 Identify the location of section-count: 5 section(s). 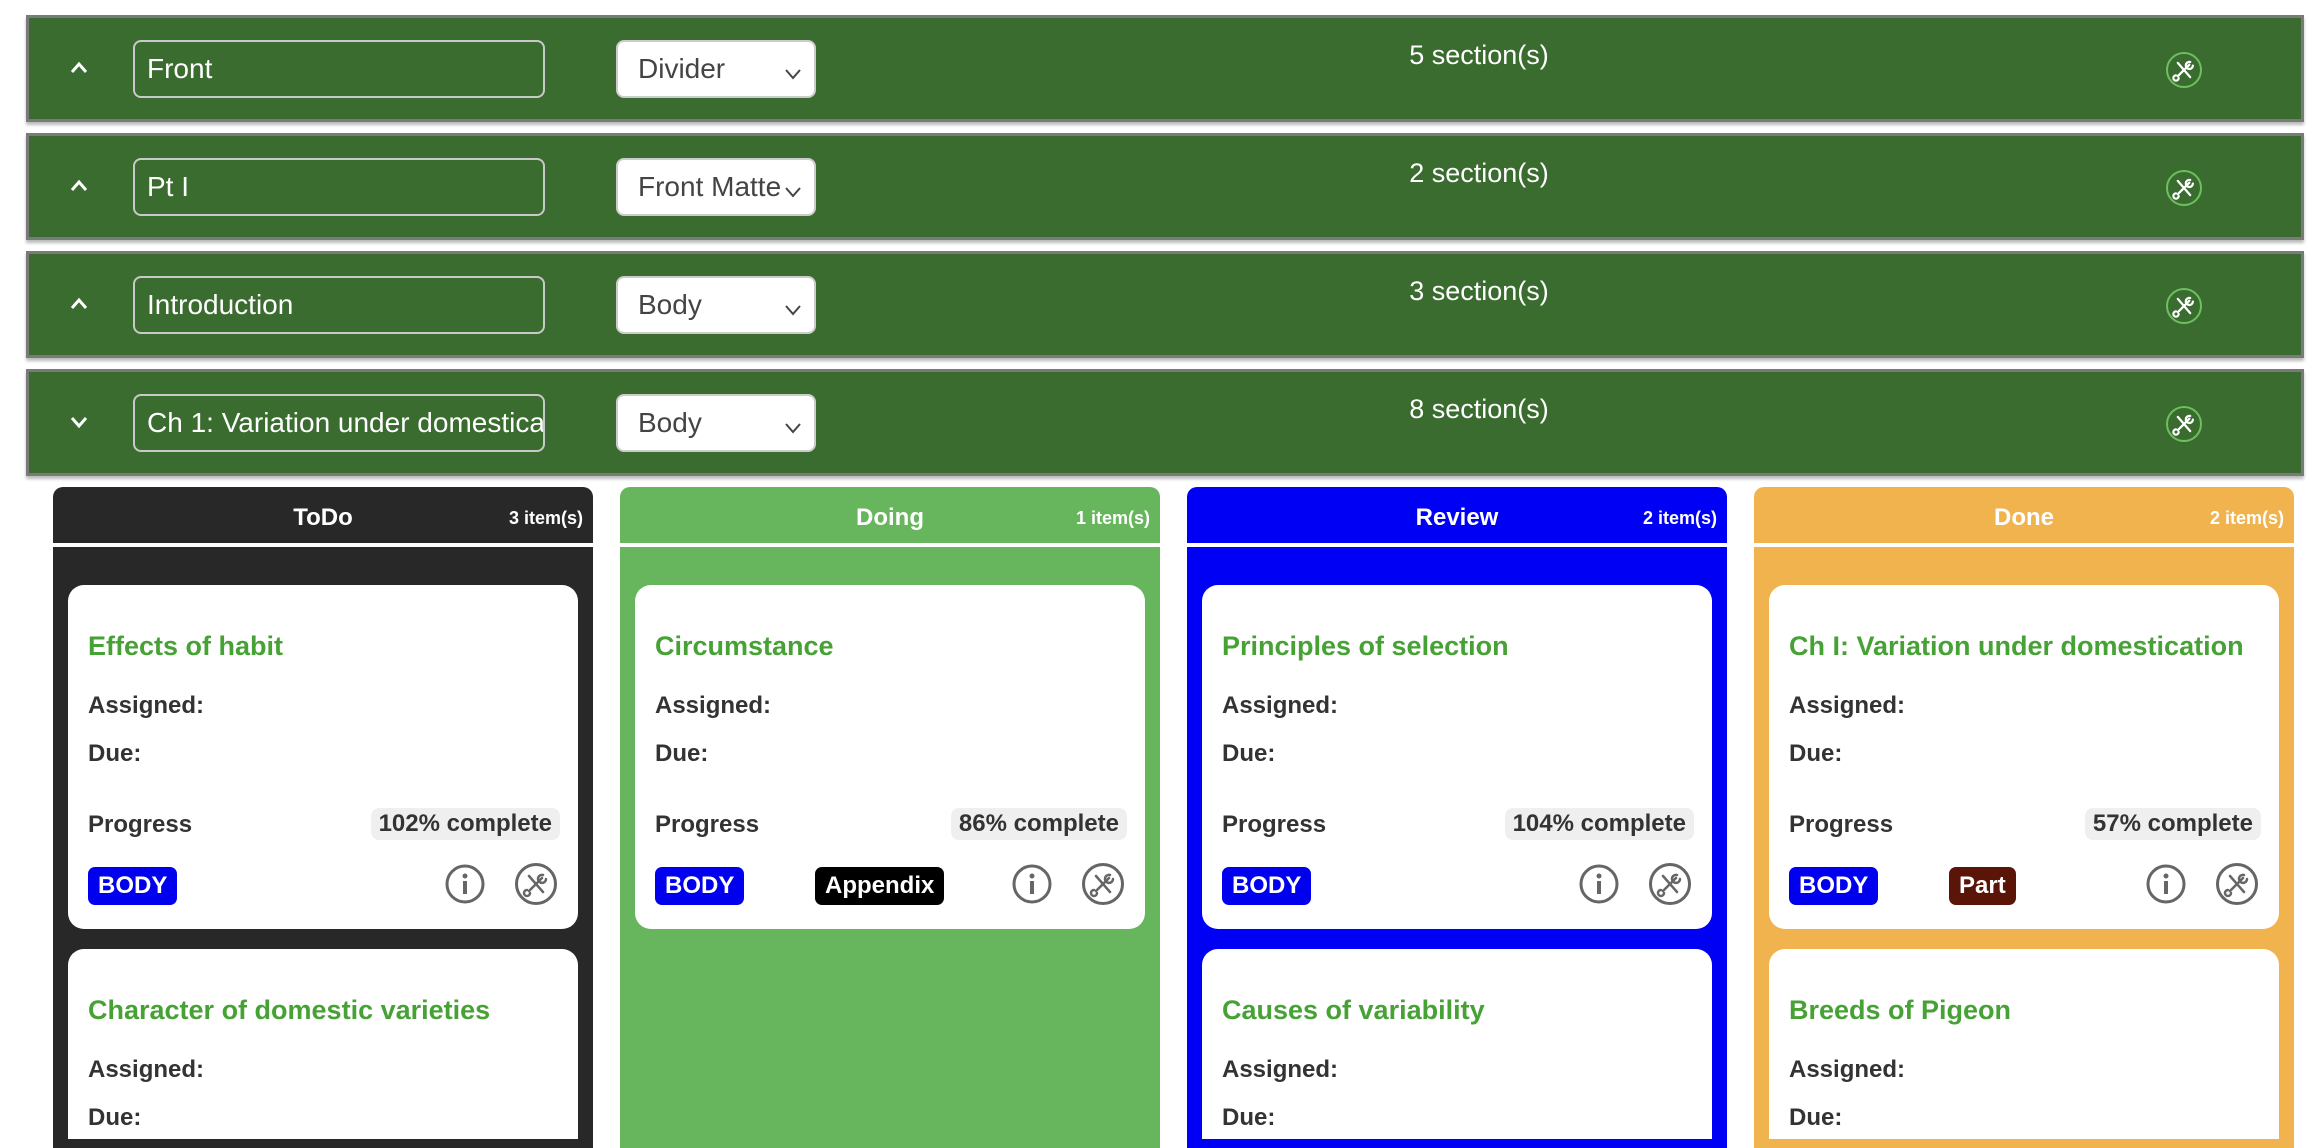
(1479, 55).